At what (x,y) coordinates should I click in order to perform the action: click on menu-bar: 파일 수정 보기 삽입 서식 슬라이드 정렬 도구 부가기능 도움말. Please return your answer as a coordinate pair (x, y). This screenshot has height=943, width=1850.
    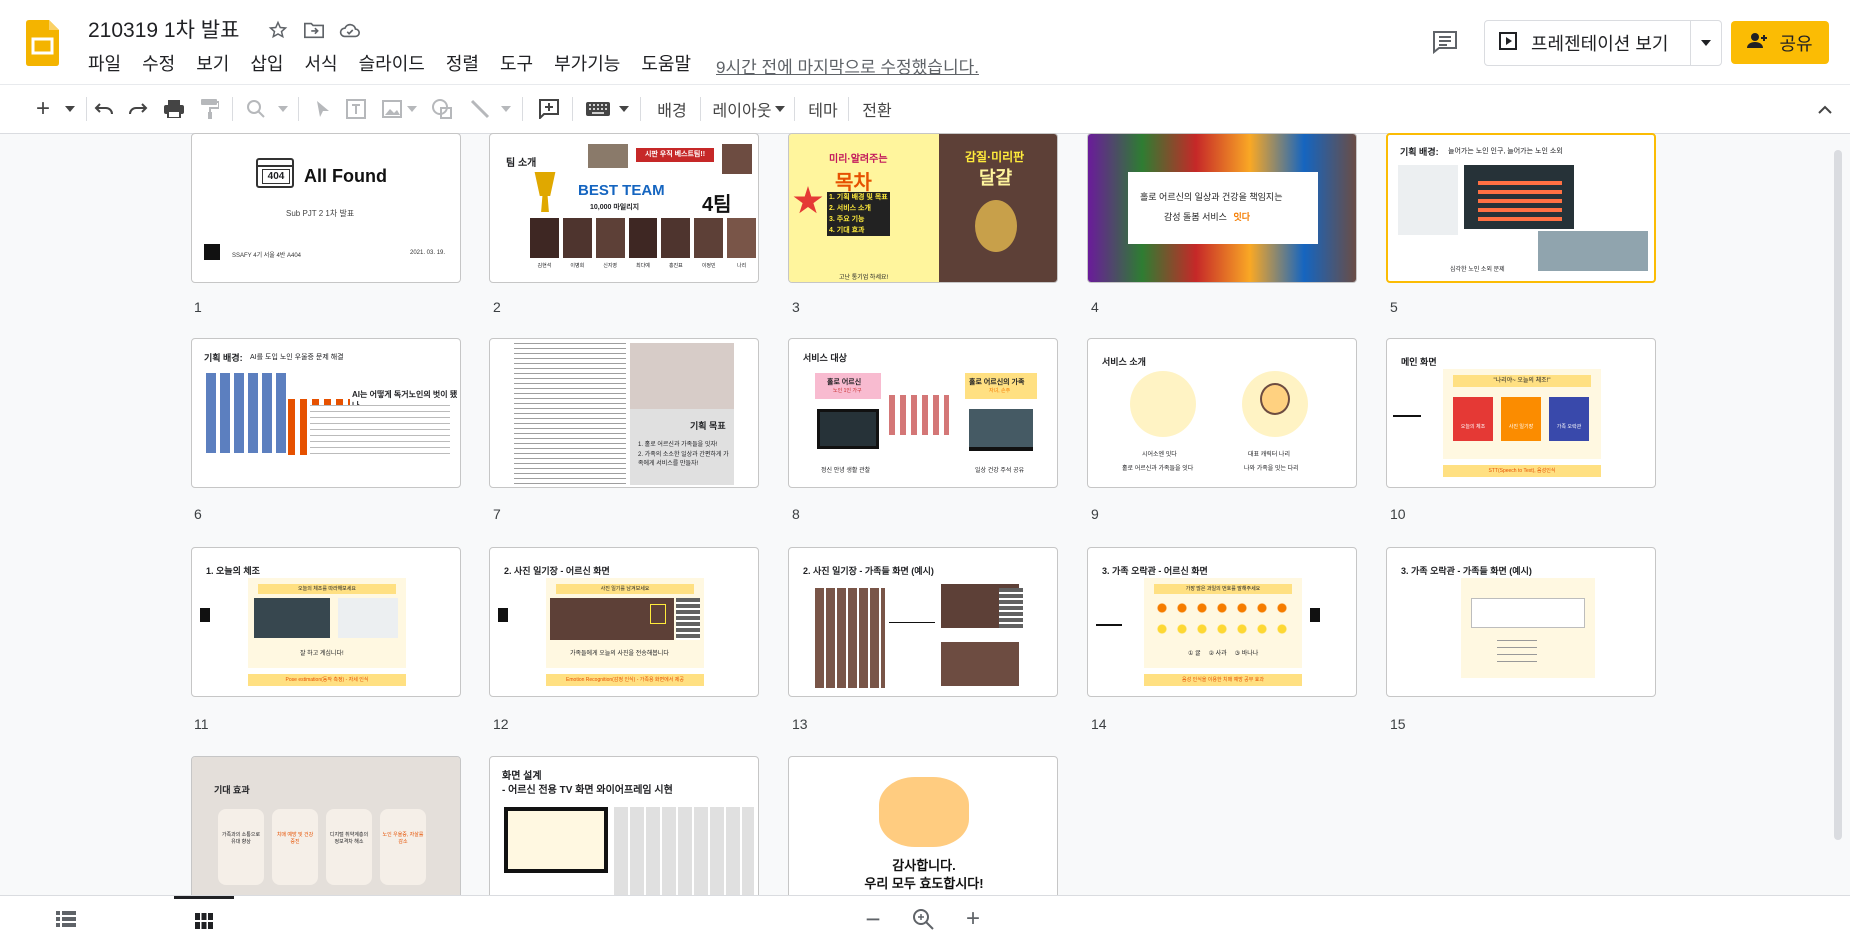
    Looking at the image, I should click on (400, 63).